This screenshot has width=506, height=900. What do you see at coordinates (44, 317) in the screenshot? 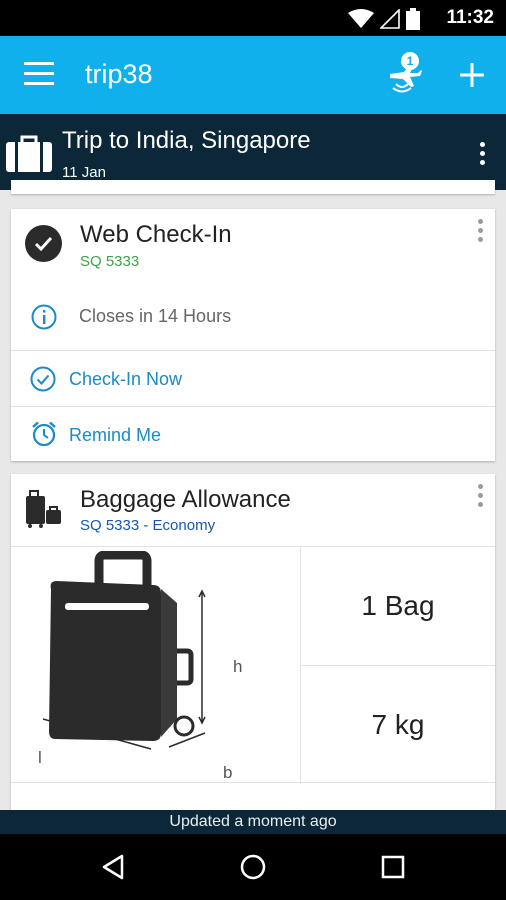
I see `info-icon` at bounding box center [44, 317].